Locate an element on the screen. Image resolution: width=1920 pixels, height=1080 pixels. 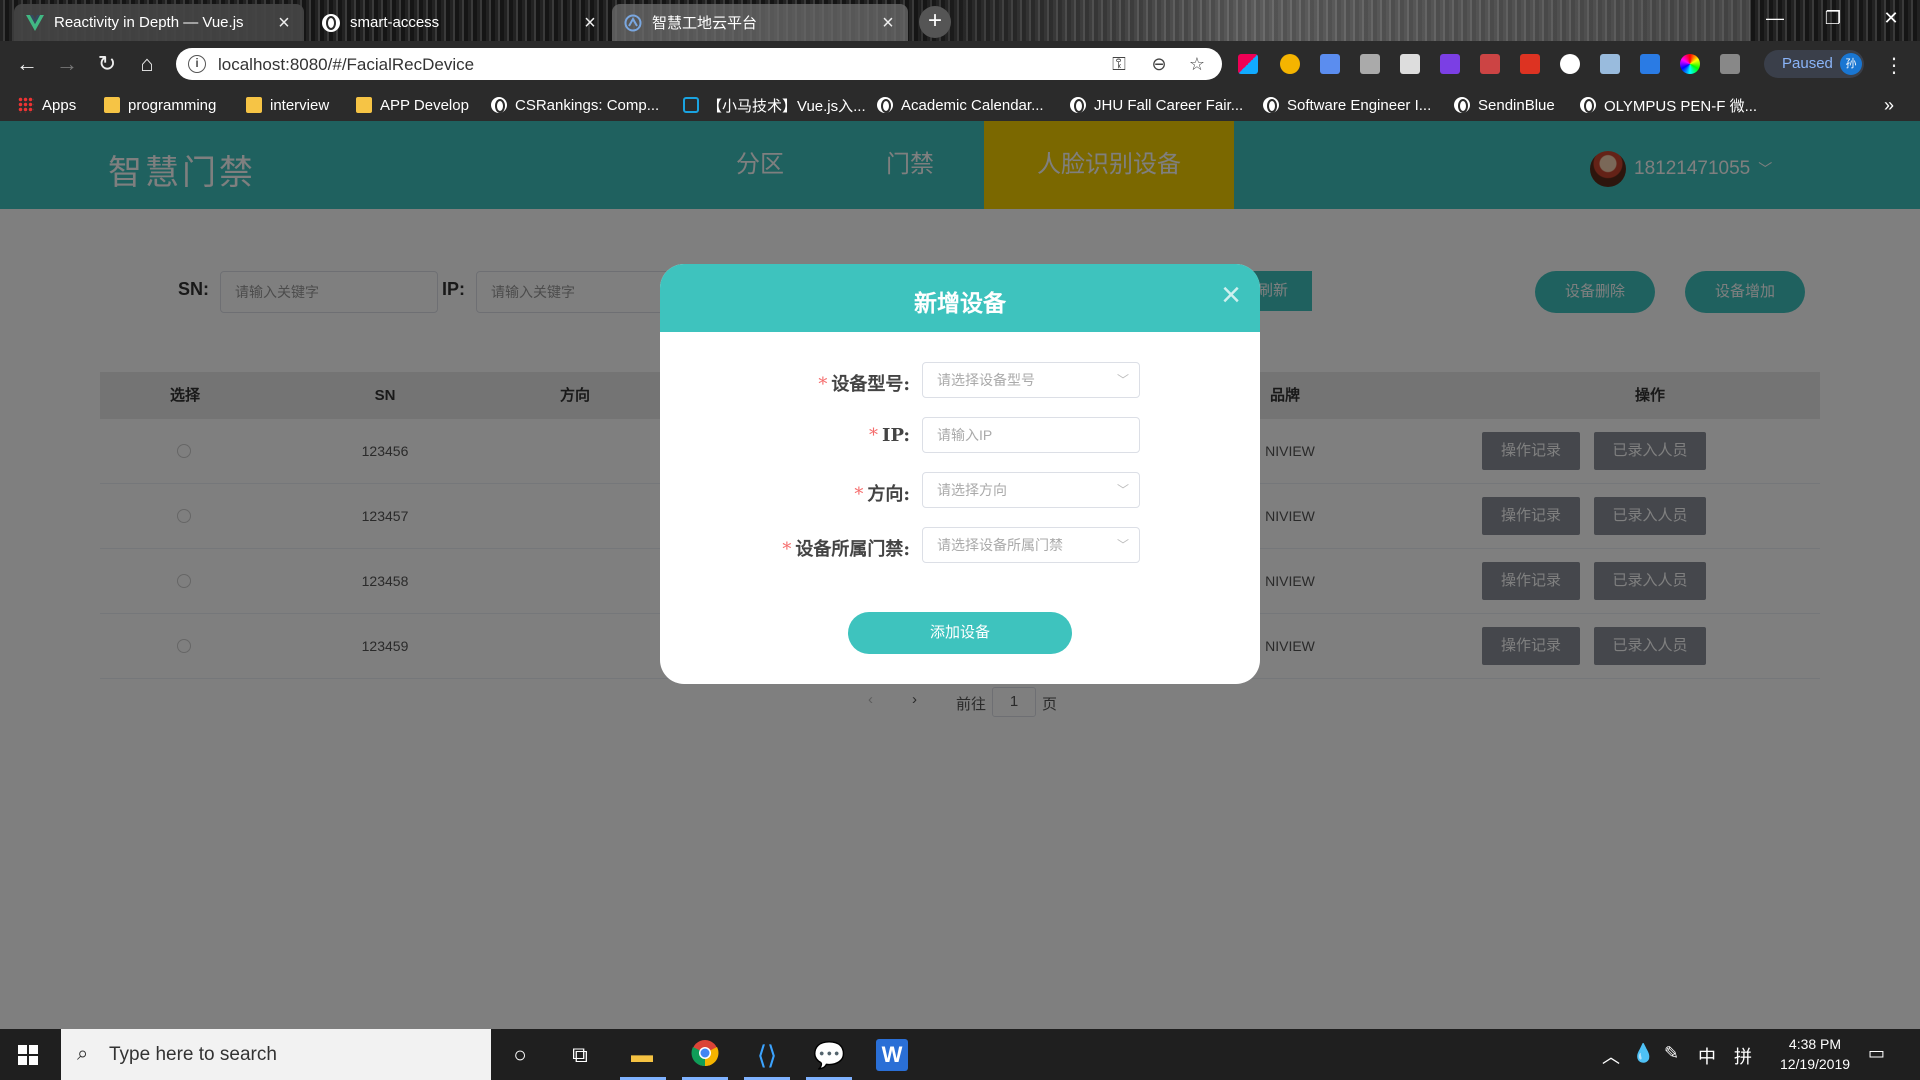
extension-jh-icon is located at coordinates (1650, 64).